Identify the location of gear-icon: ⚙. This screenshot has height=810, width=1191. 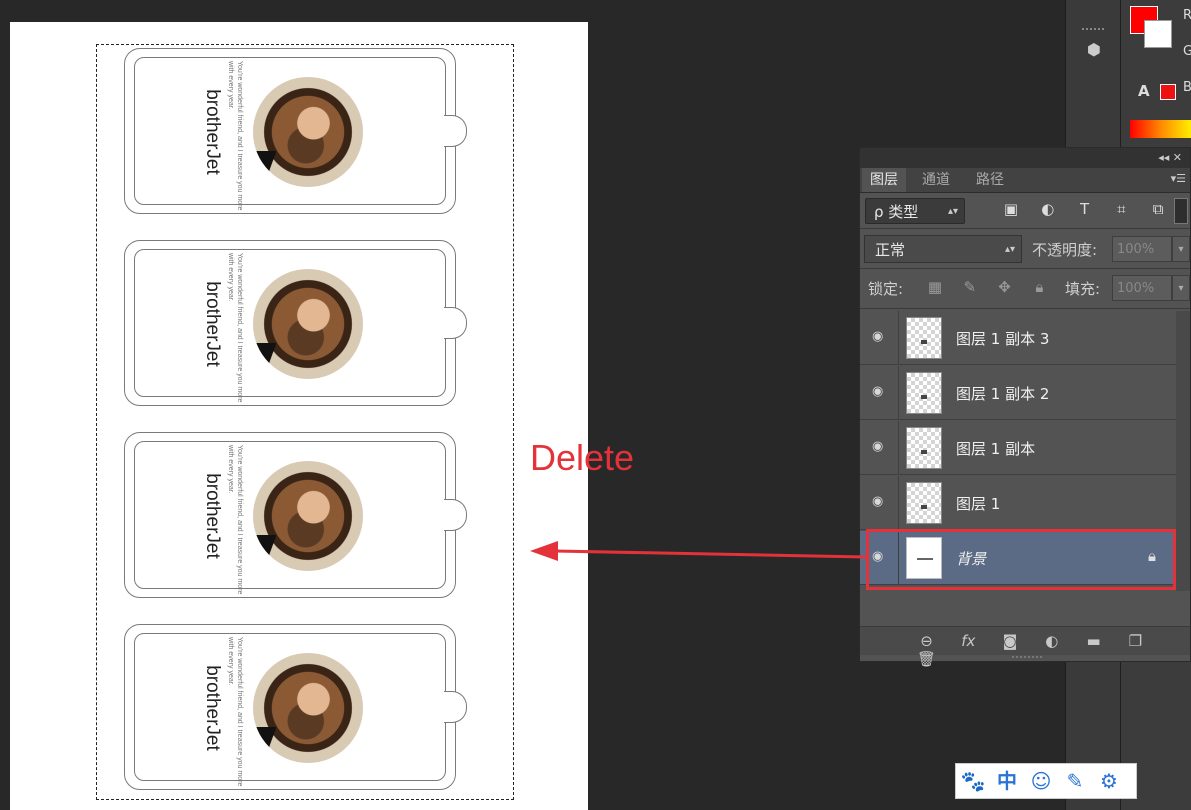
(1109, 781).